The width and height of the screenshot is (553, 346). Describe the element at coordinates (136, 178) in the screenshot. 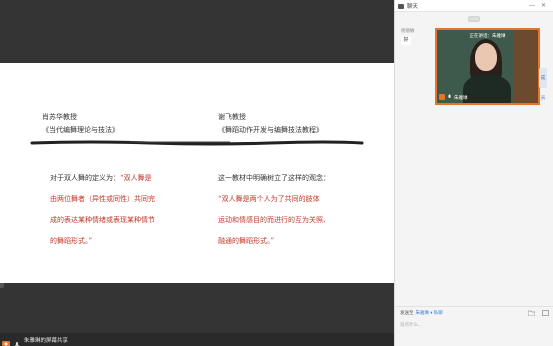

I see `left-quote-text: “双人舞是` at that location.